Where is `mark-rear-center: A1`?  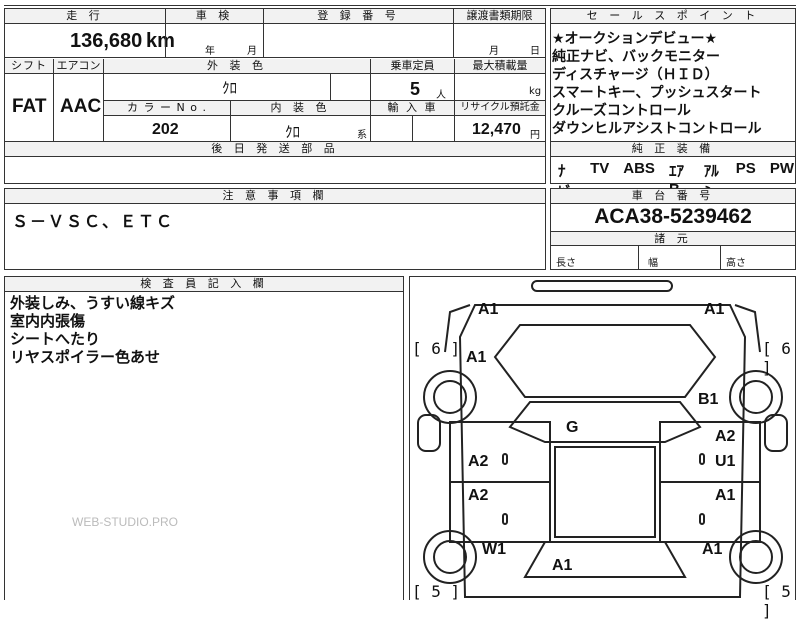 mark-rear-center: A1 is located at coordinates (562, 565).